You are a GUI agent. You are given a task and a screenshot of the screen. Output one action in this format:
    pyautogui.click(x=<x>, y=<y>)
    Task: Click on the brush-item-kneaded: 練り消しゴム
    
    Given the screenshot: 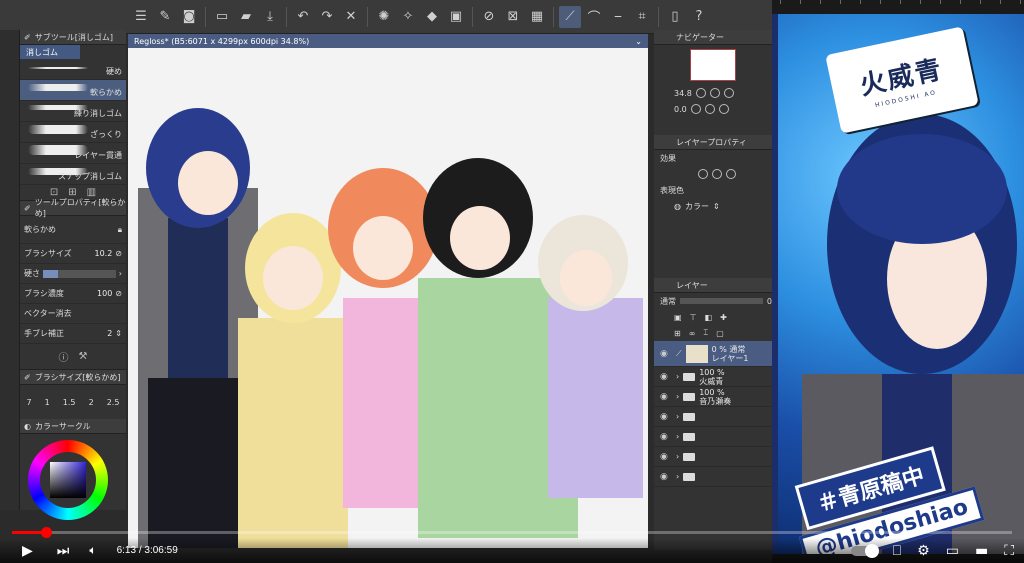 What is the action you would take?
    pyautogui.click(x=73, y=111)
    